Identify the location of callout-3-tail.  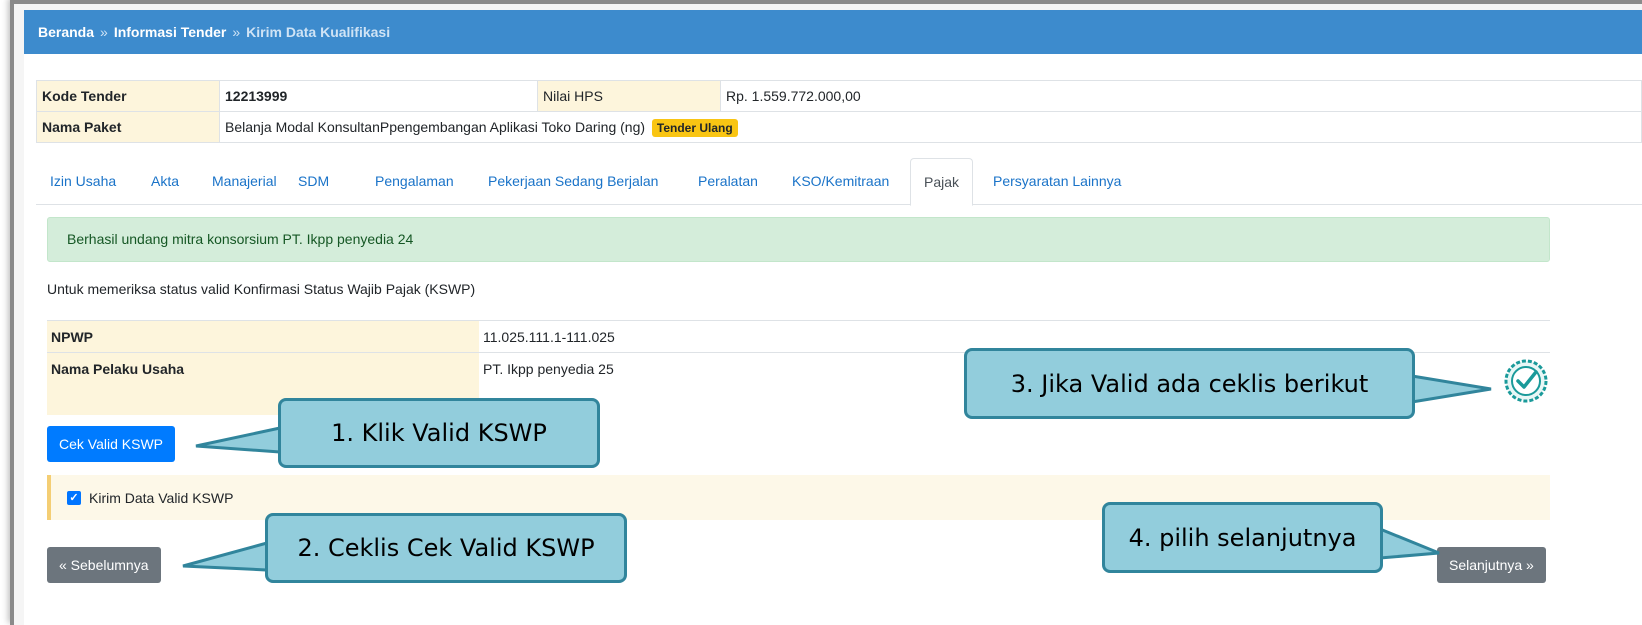
(1451, 389).